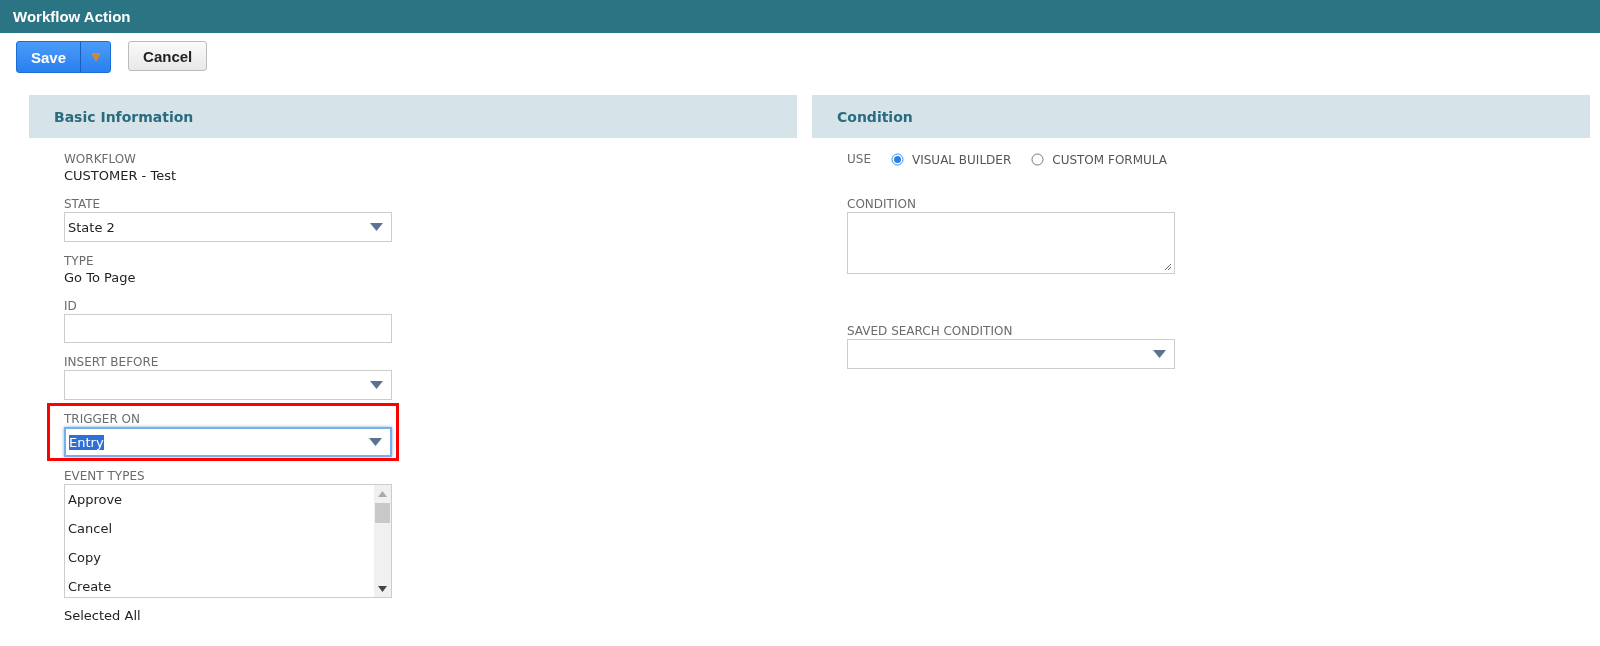 The image size is (1600, 646). I want to click on list-option: Approve, so click(221, 499).